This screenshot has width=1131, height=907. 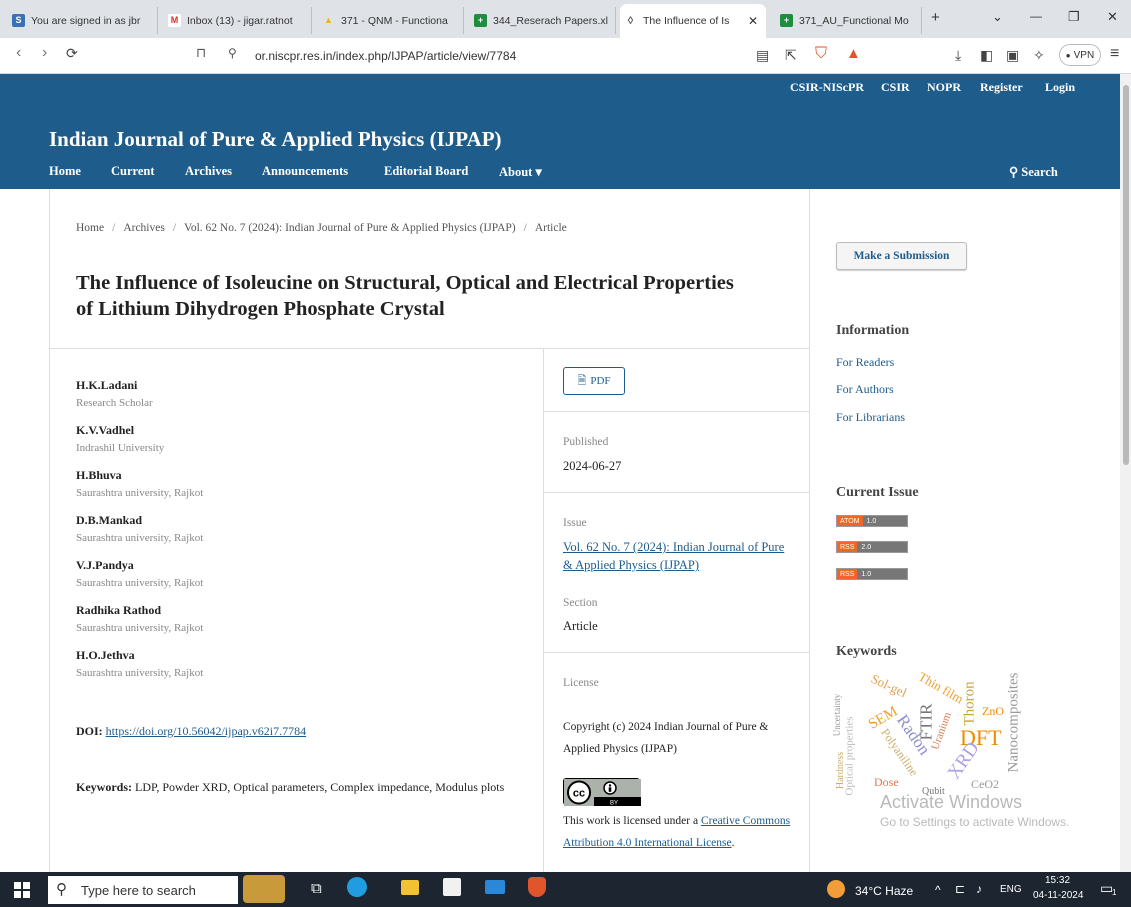 What do you see at coordinates (44, 53) in the screenshot?
I see `forward-icon: ›` at bounding box center [44, 53].